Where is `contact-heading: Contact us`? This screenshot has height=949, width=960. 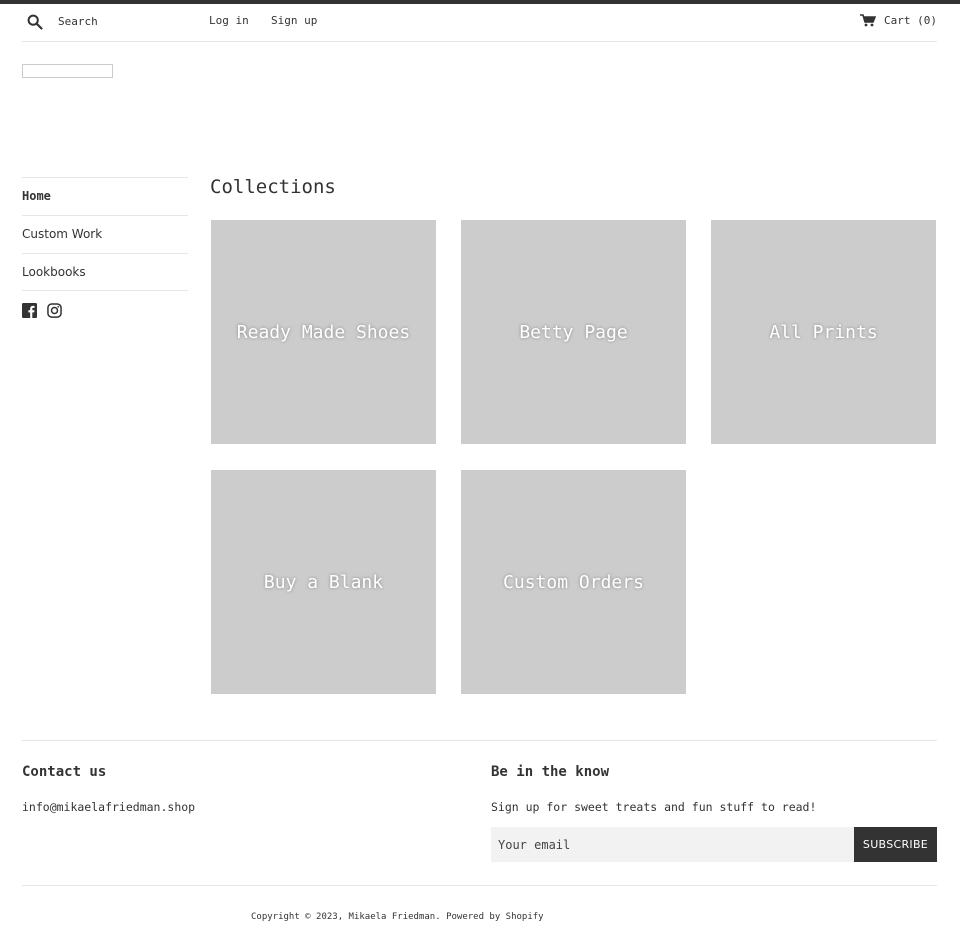 contact-heading: Contact us is located at coordinates (64, 772).